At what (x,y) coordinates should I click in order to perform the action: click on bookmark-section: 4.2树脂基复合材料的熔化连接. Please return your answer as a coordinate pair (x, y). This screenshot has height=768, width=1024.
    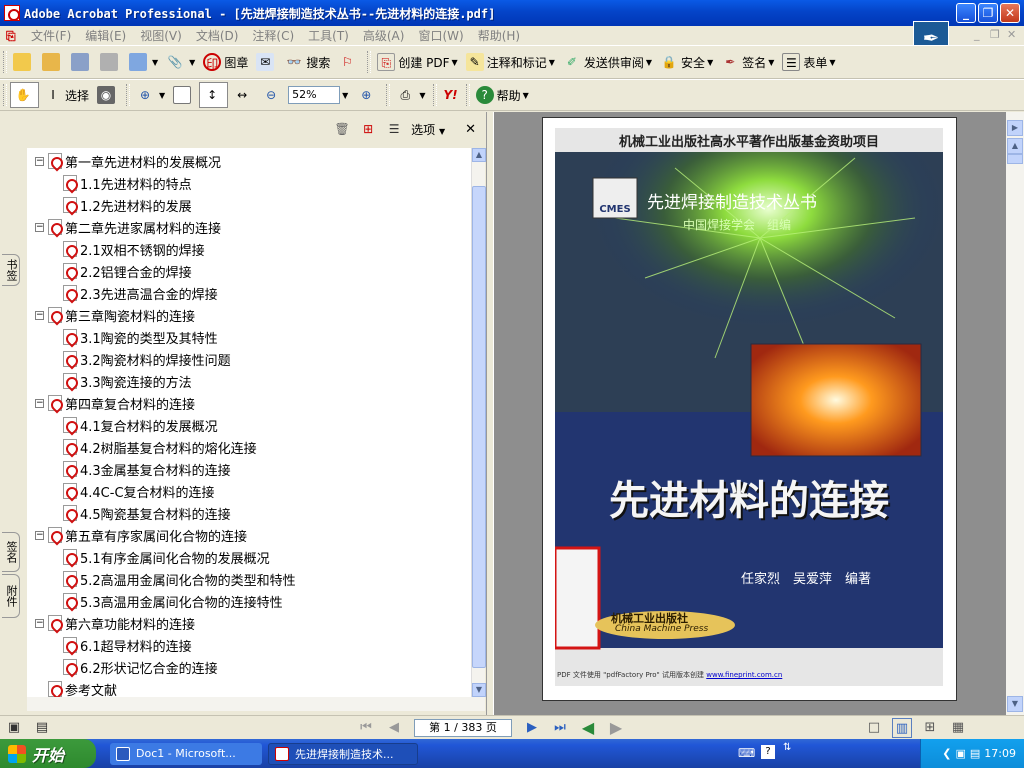
    Looking at the image, I should click on (160, 447).